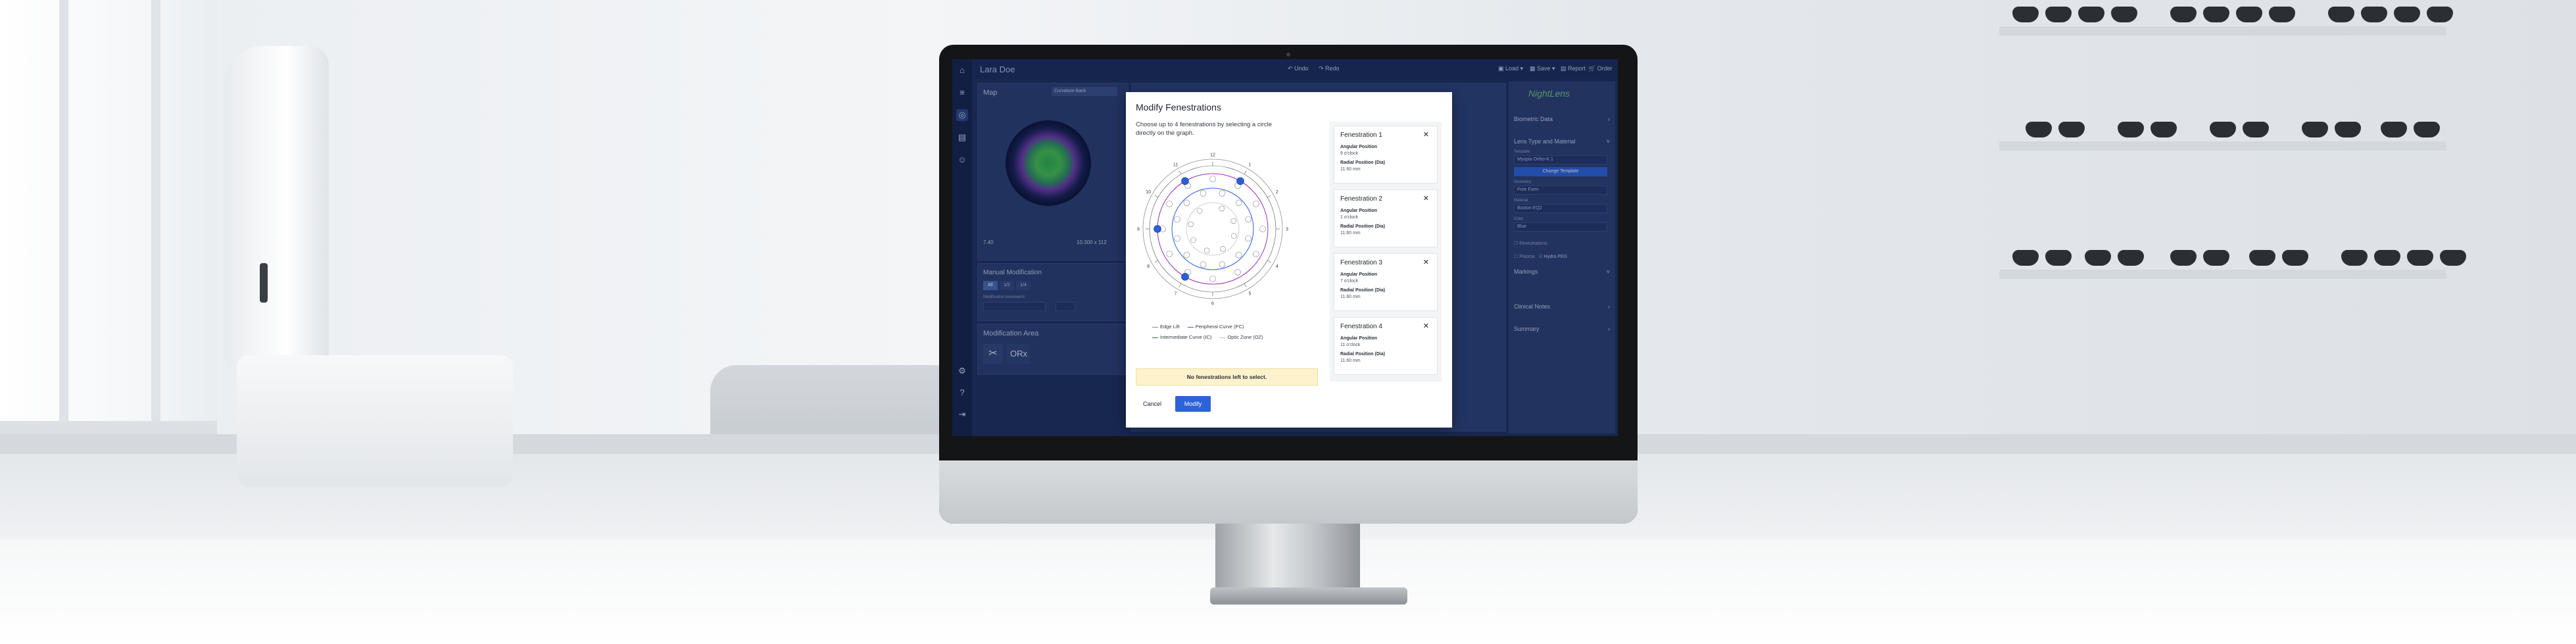 The image size is (2576, 644). I want to click on clock-label: 8, so click(1149, 266).